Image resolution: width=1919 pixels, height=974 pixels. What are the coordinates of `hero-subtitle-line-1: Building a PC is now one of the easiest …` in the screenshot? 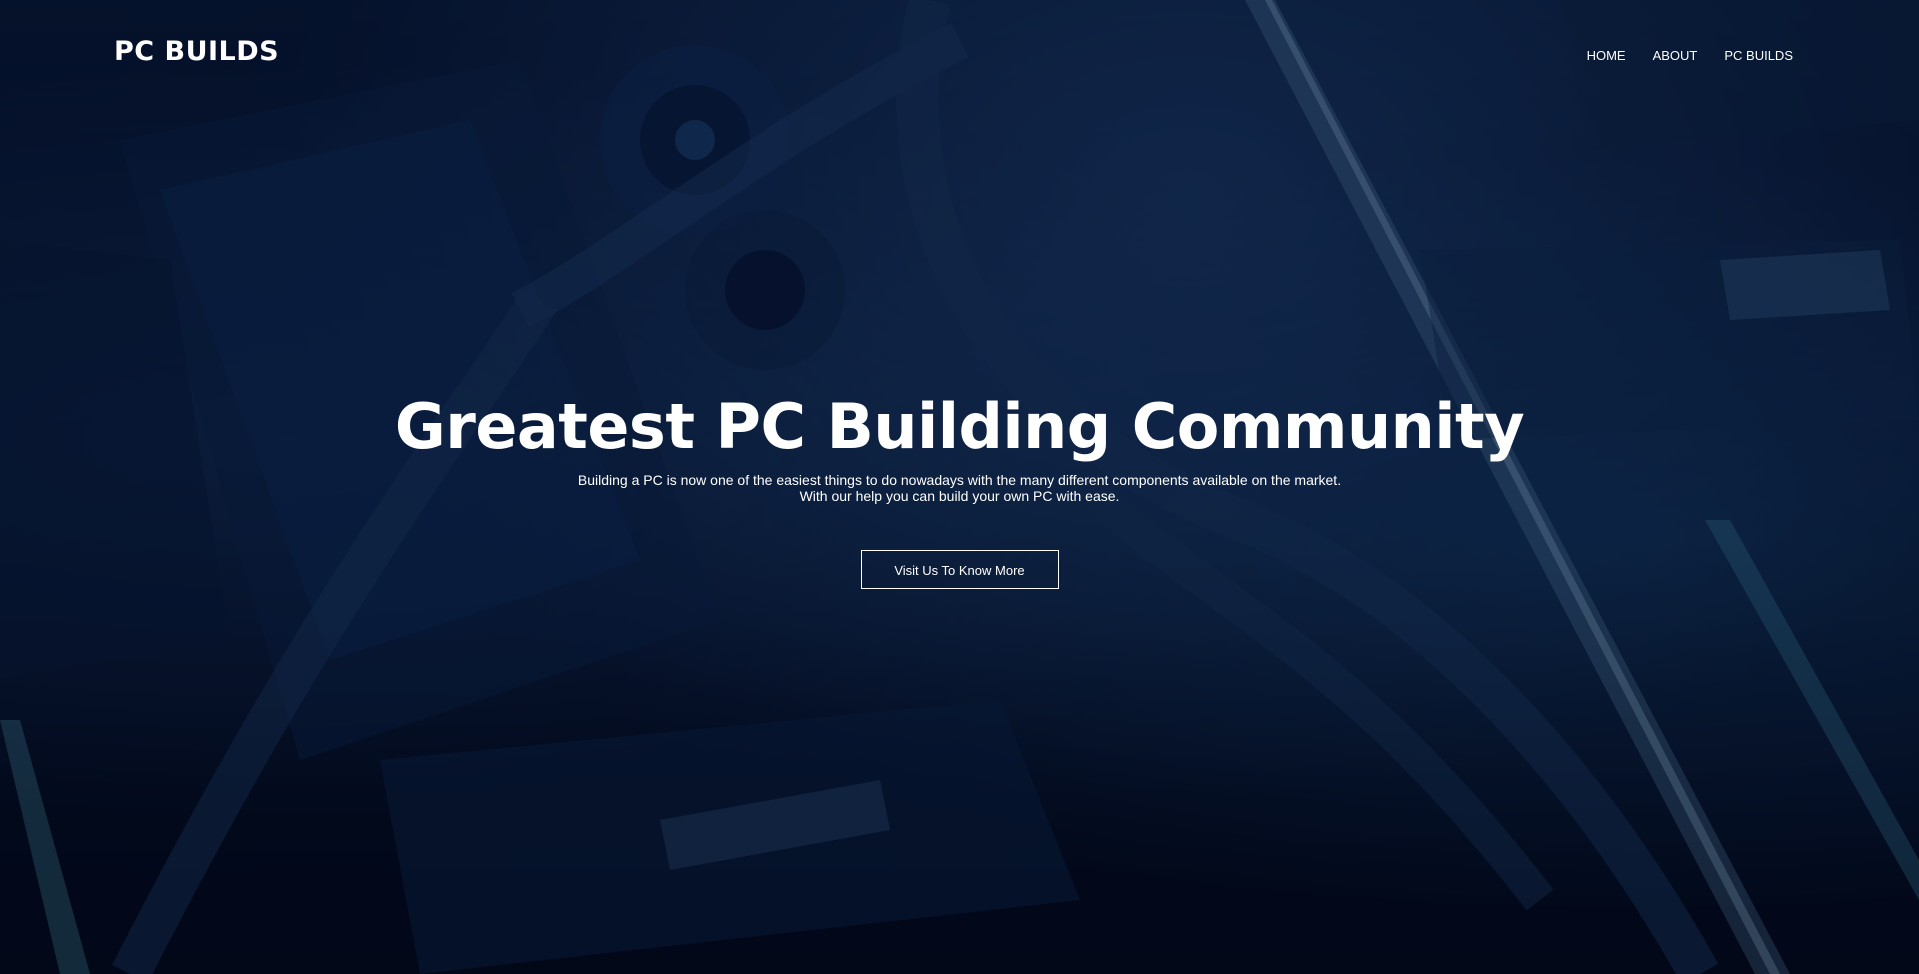 It's located at (959, 480).